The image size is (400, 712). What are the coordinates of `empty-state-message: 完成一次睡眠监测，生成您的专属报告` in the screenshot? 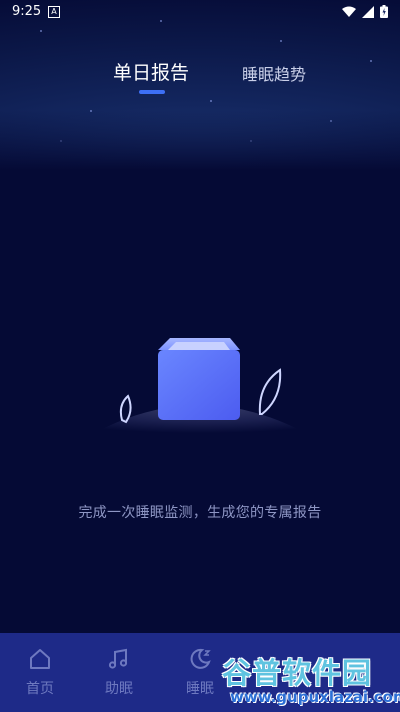 It's located at (200, 513).